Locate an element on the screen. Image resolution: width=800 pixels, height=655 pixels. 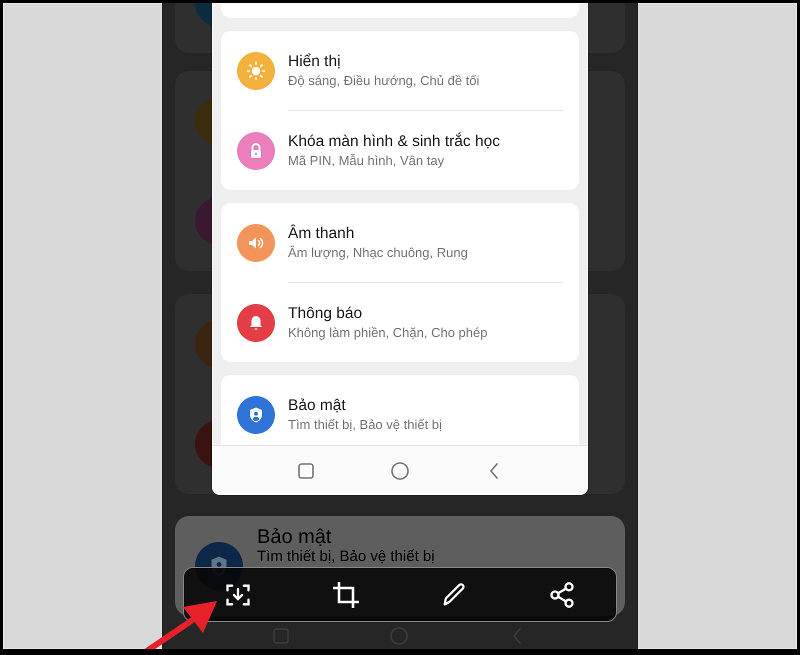
share-icon is located at coordinates (562, 594).